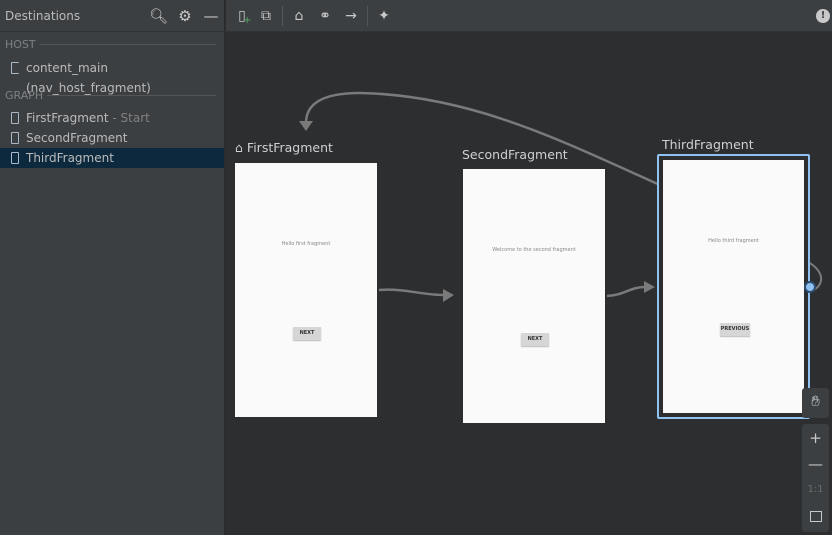  Describe the element at coordinates (733, 241) in the screenshot. I see `fragment-text: Hello third fragment` at that location.